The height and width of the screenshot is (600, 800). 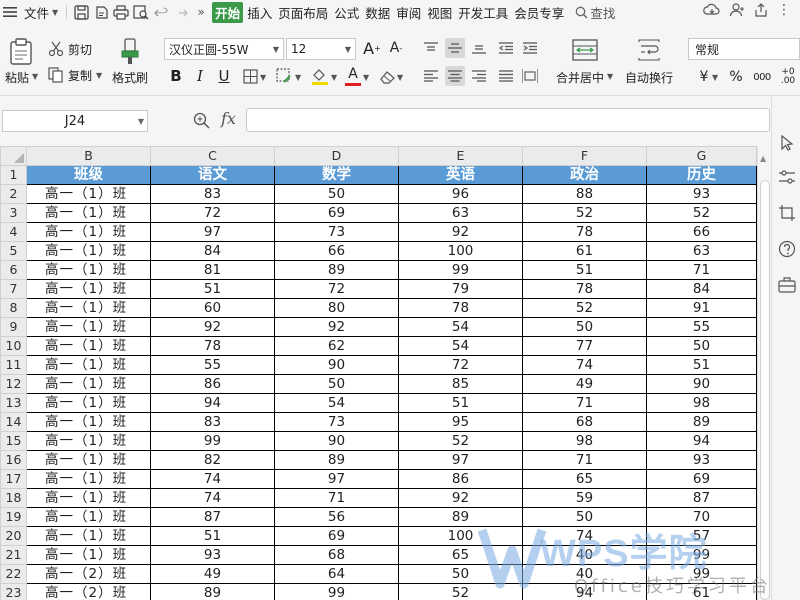 What do you see at coordinates (336, 232) in the screenshot?
I see `cell-math: 73` at bounding box center [336, 232].